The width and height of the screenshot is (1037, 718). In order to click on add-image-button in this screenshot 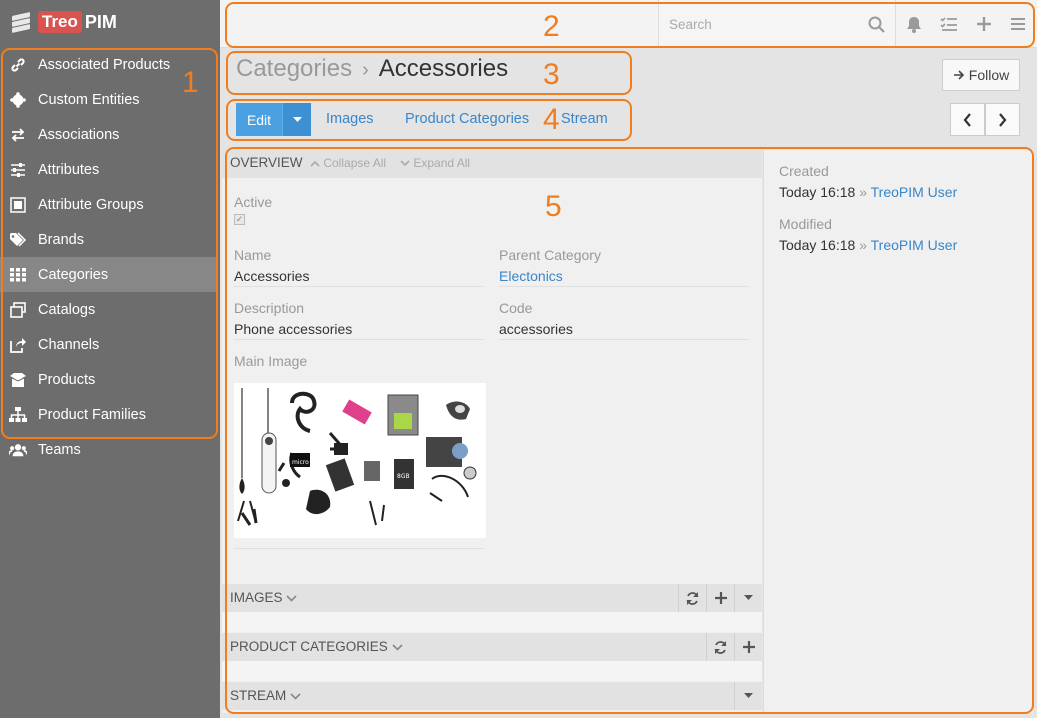, I will do `click(720, 598)`.